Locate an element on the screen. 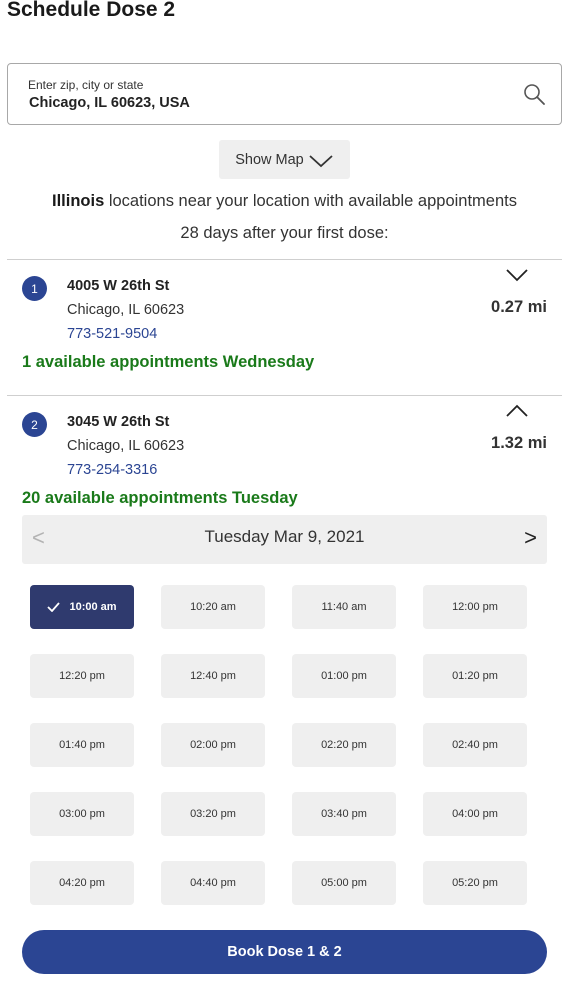 This screenshot has width=587, height=983. show-map-label: Show Map is located at coordinates (269, 159).